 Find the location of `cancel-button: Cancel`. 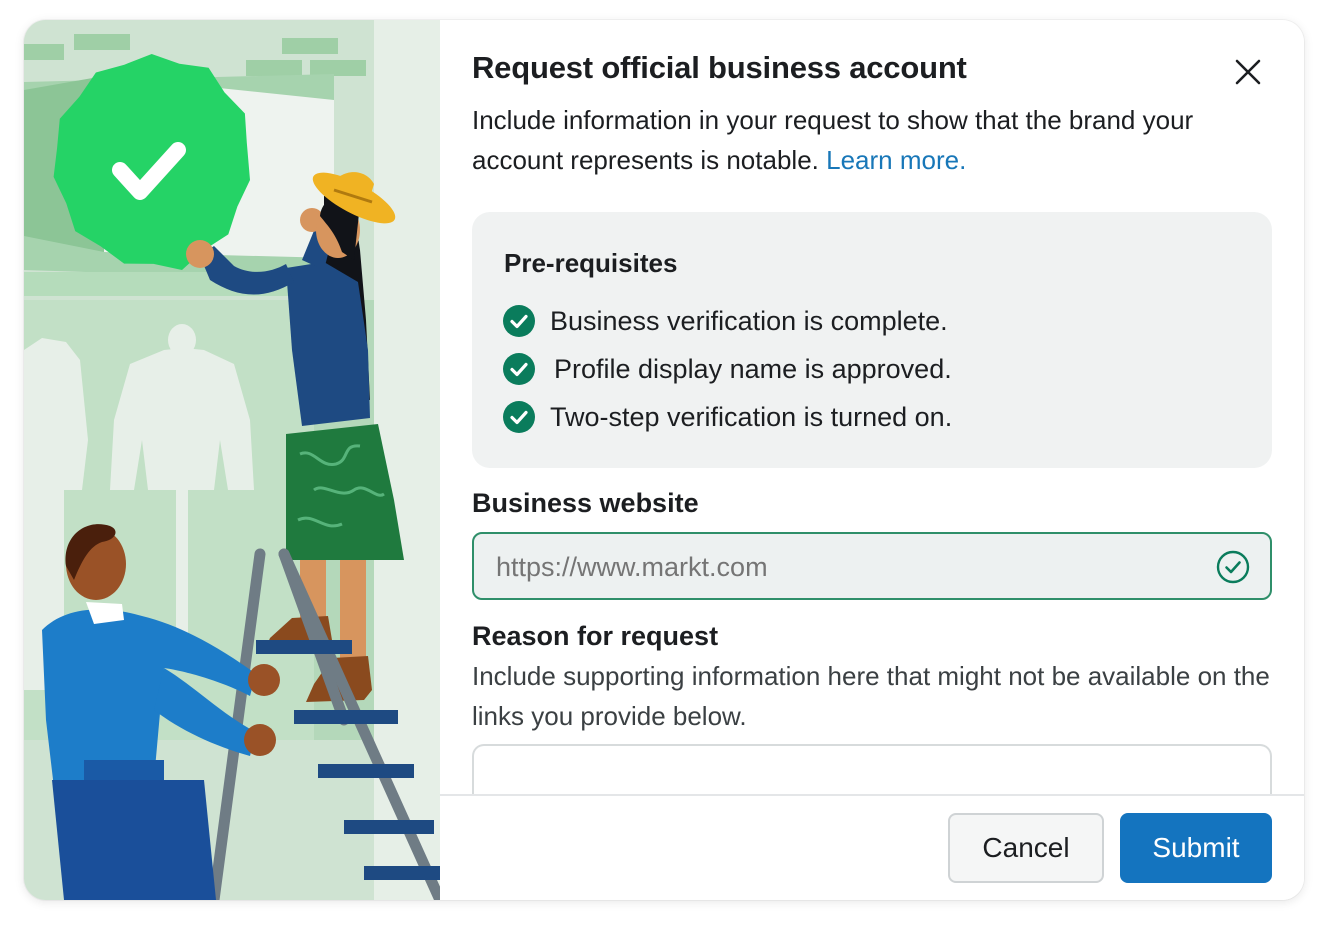

cancel-button: Cancel is located at coordinates (1026, 848).